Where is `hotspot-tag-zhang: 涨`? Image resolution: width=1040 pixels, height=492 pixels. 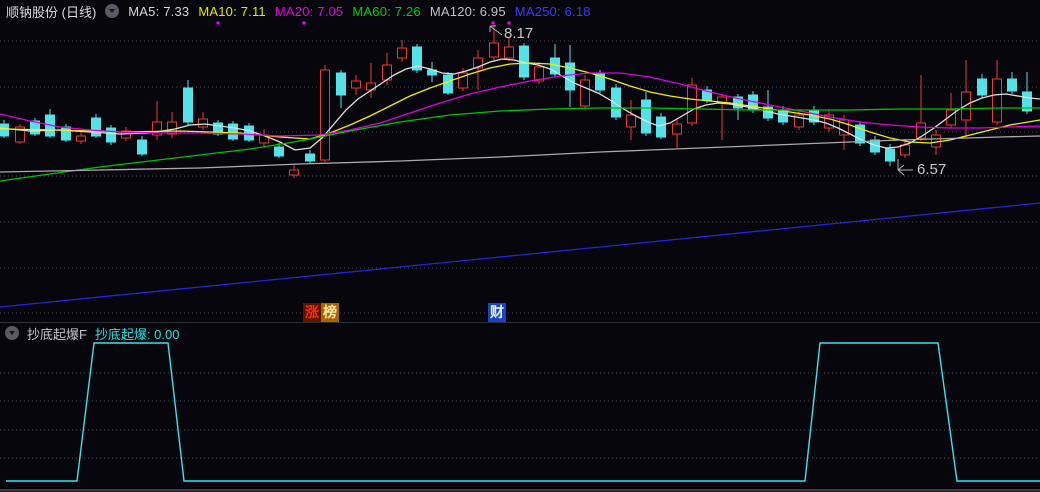
hotspot-tag-zhang: 涨 is located at coordinates (312, 312).